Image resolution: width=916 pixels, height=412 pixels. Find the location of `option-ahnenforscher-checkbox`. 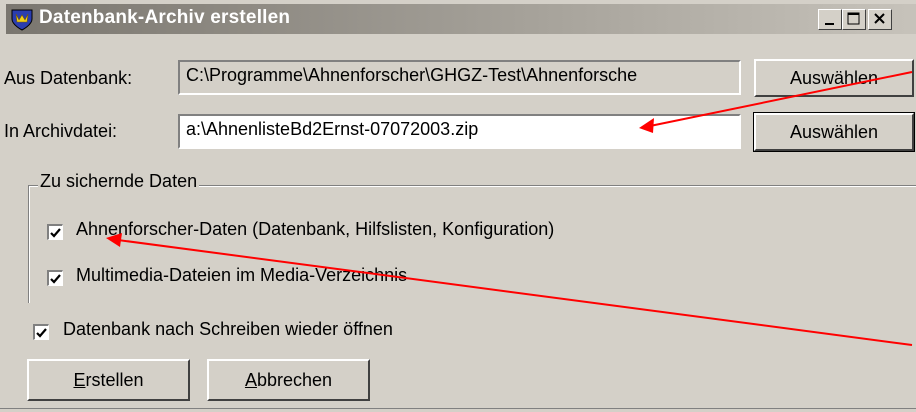

option-ahnenforscher-checkbox is located at coordinates (55, 232).